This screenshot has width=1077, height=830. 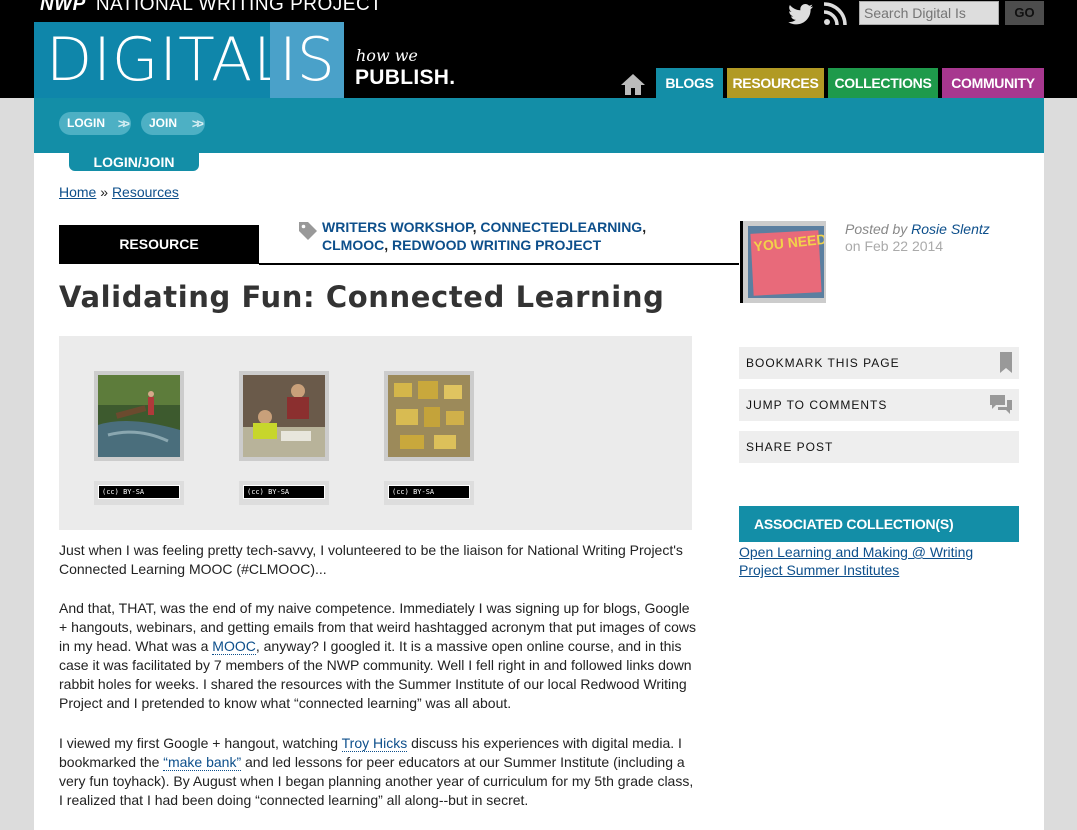 I want to click on jump-to-comments-button: JUMP TO COMMENTS, so click(x=879, y=405).